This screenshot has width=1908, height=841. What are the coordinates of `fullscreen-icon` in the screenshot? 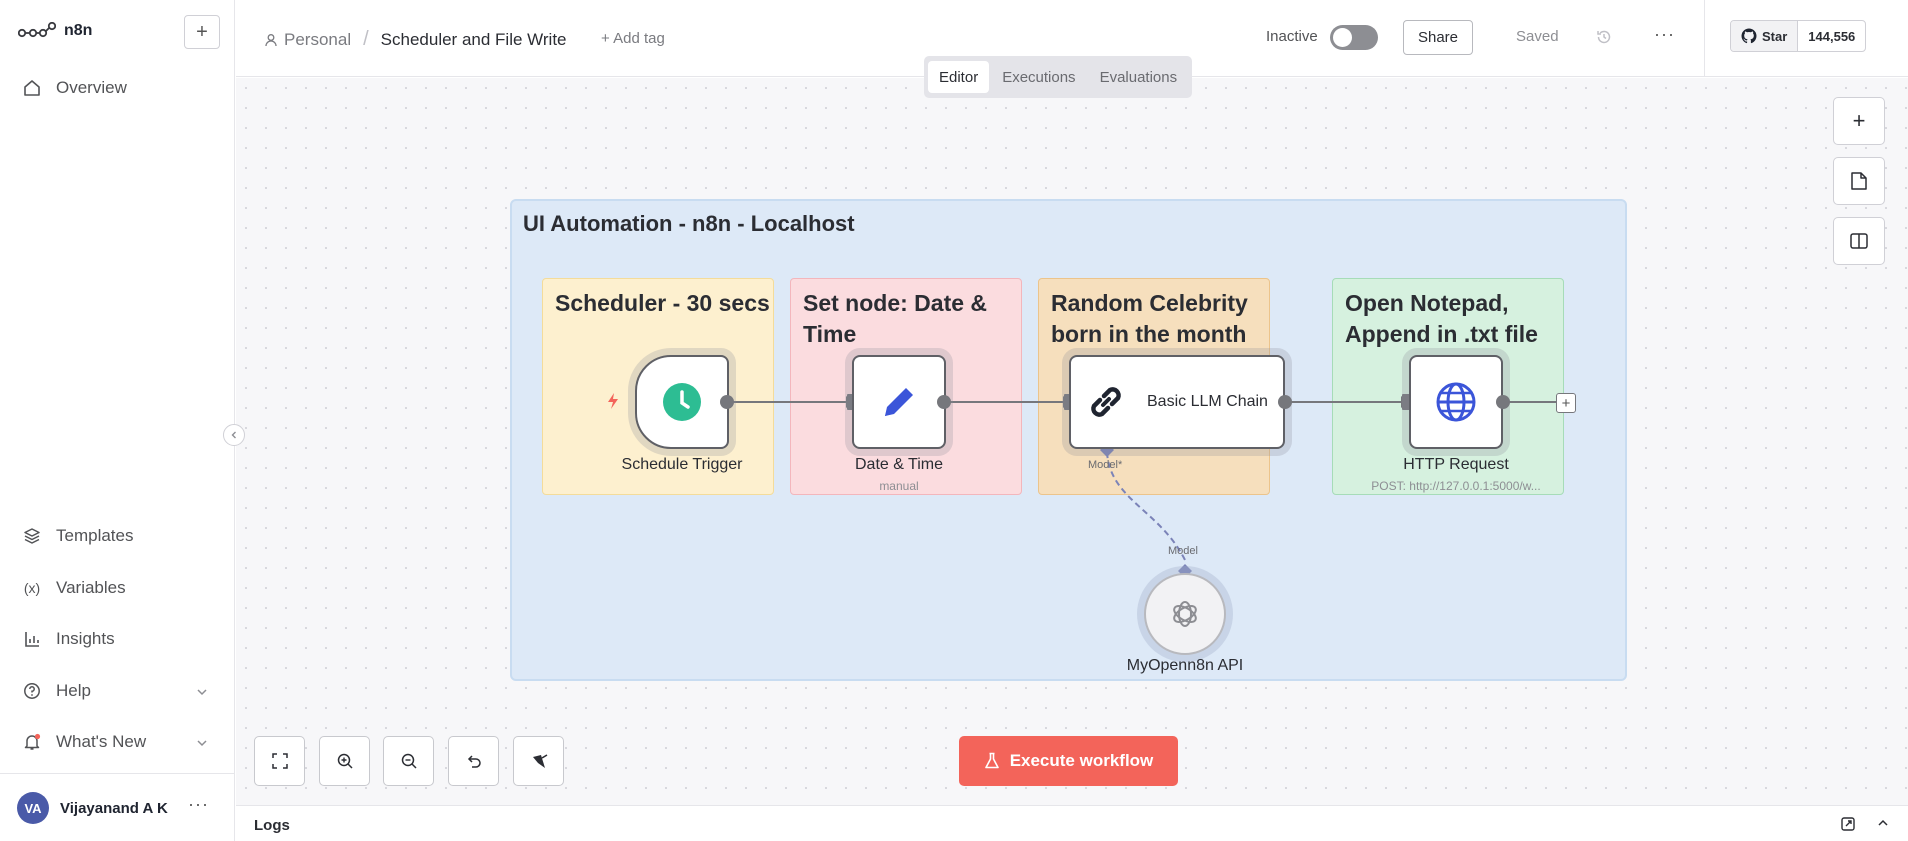 It's located at (279, 761).